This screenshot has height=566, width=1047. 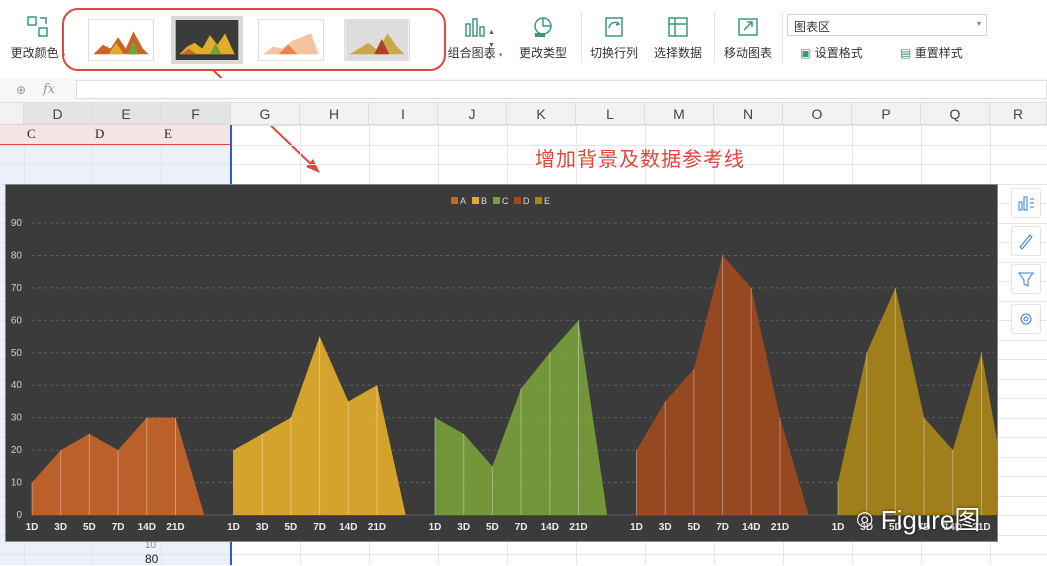 What do you see at coordinates (168, 134) in the screenshot?
I see `cell-E: E` at bounding box center [168, 134].